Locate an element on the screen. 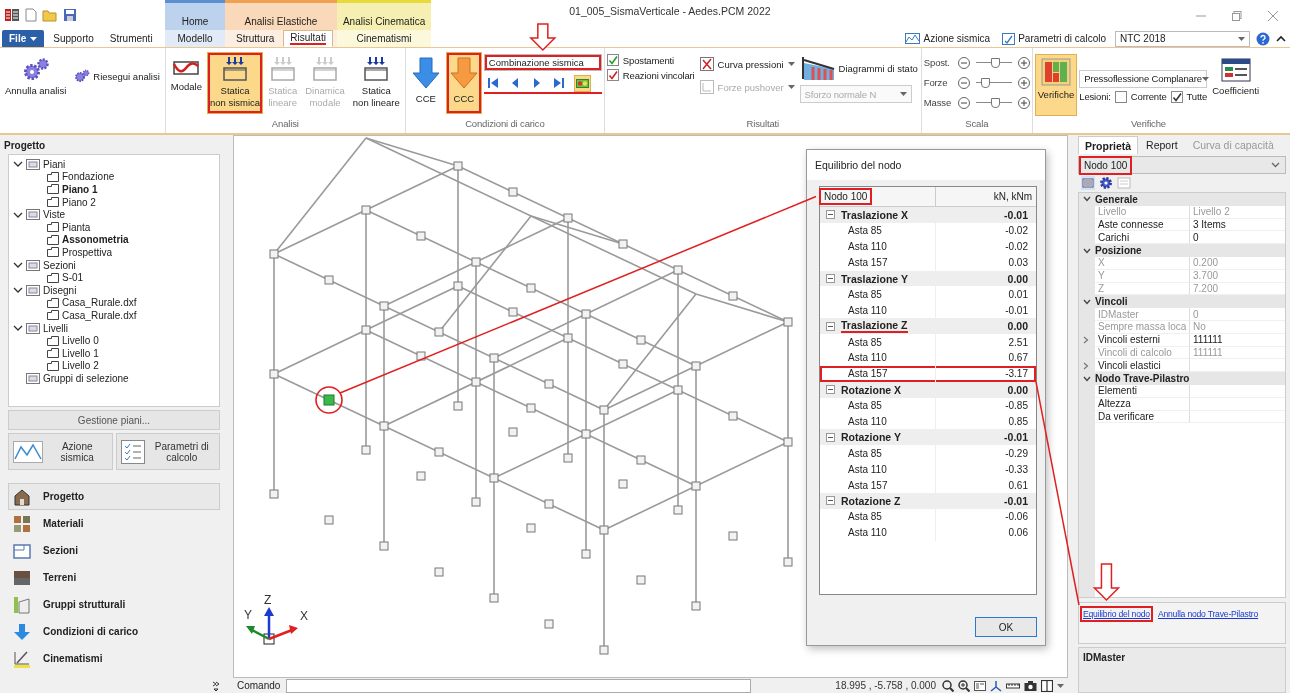  shortcut-button: Azione sismica is located at coordinates (60, 451).